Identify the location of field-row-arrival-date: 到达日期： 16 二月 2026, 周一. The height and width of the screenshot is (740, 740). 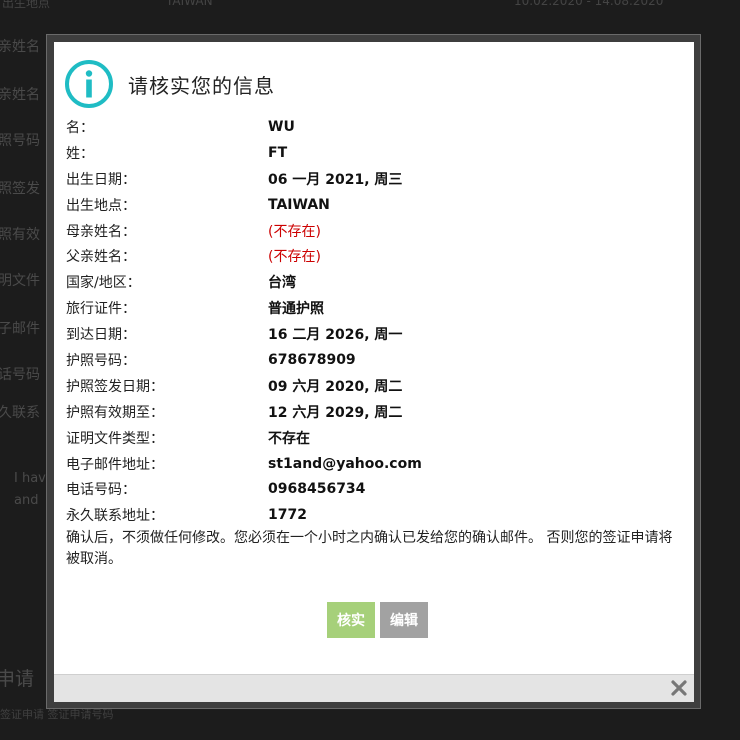
(371, 334).